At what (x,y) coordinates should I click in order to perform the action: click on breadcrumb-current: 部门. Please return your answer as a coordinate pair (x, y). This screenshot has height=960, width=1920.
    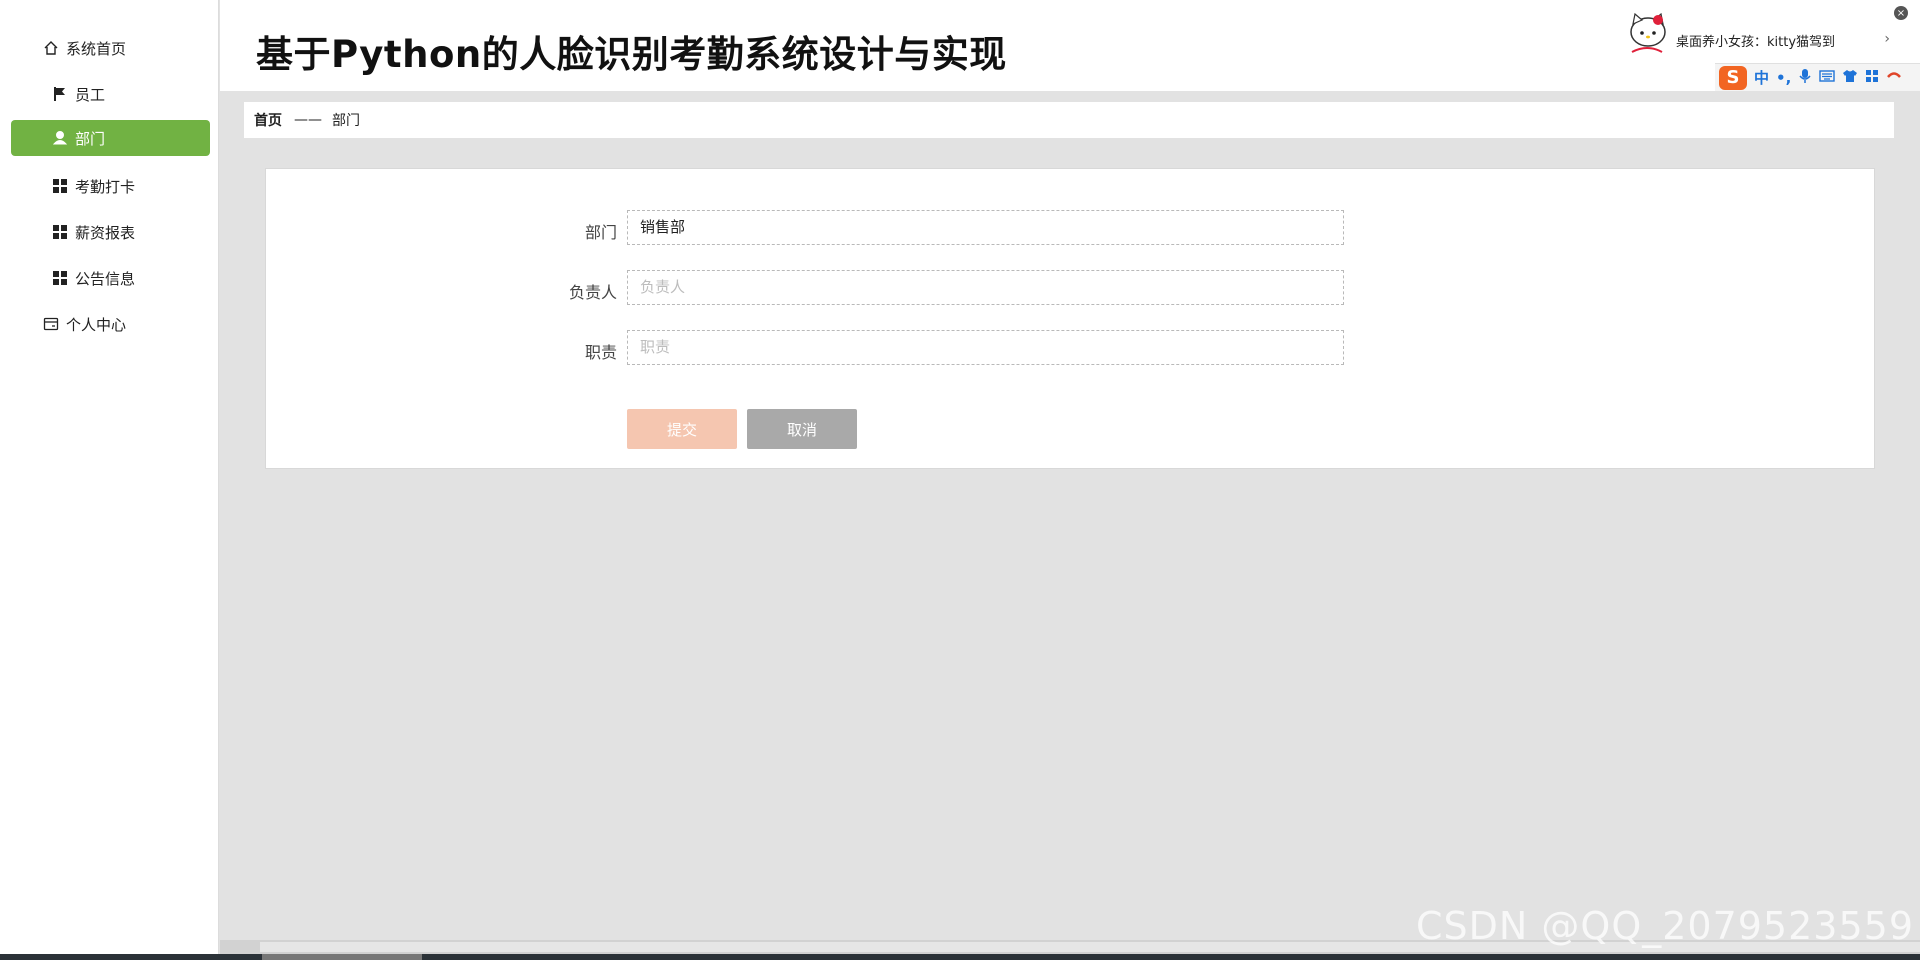
    Looking at the image, I should click on (346, 121).